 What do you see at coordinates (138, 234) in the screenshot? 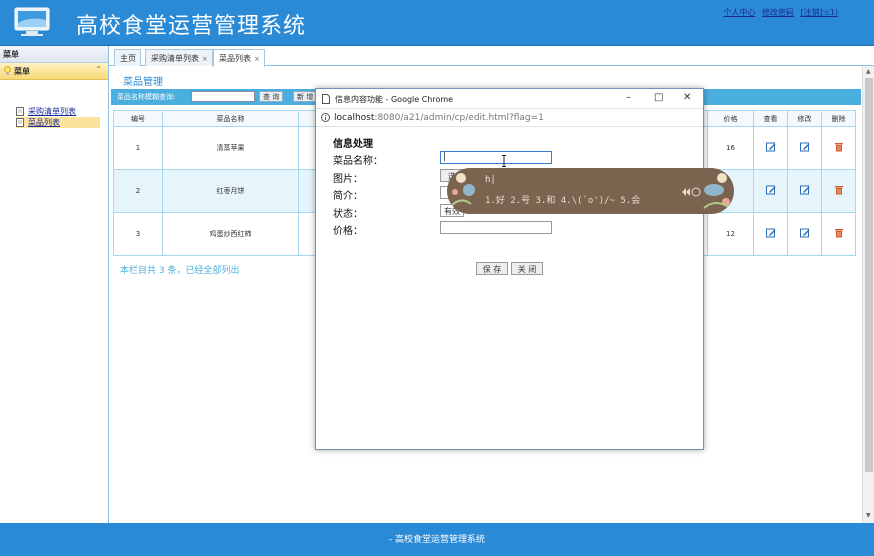
I see `cell-id: 3` at bounding box center [138, 234].